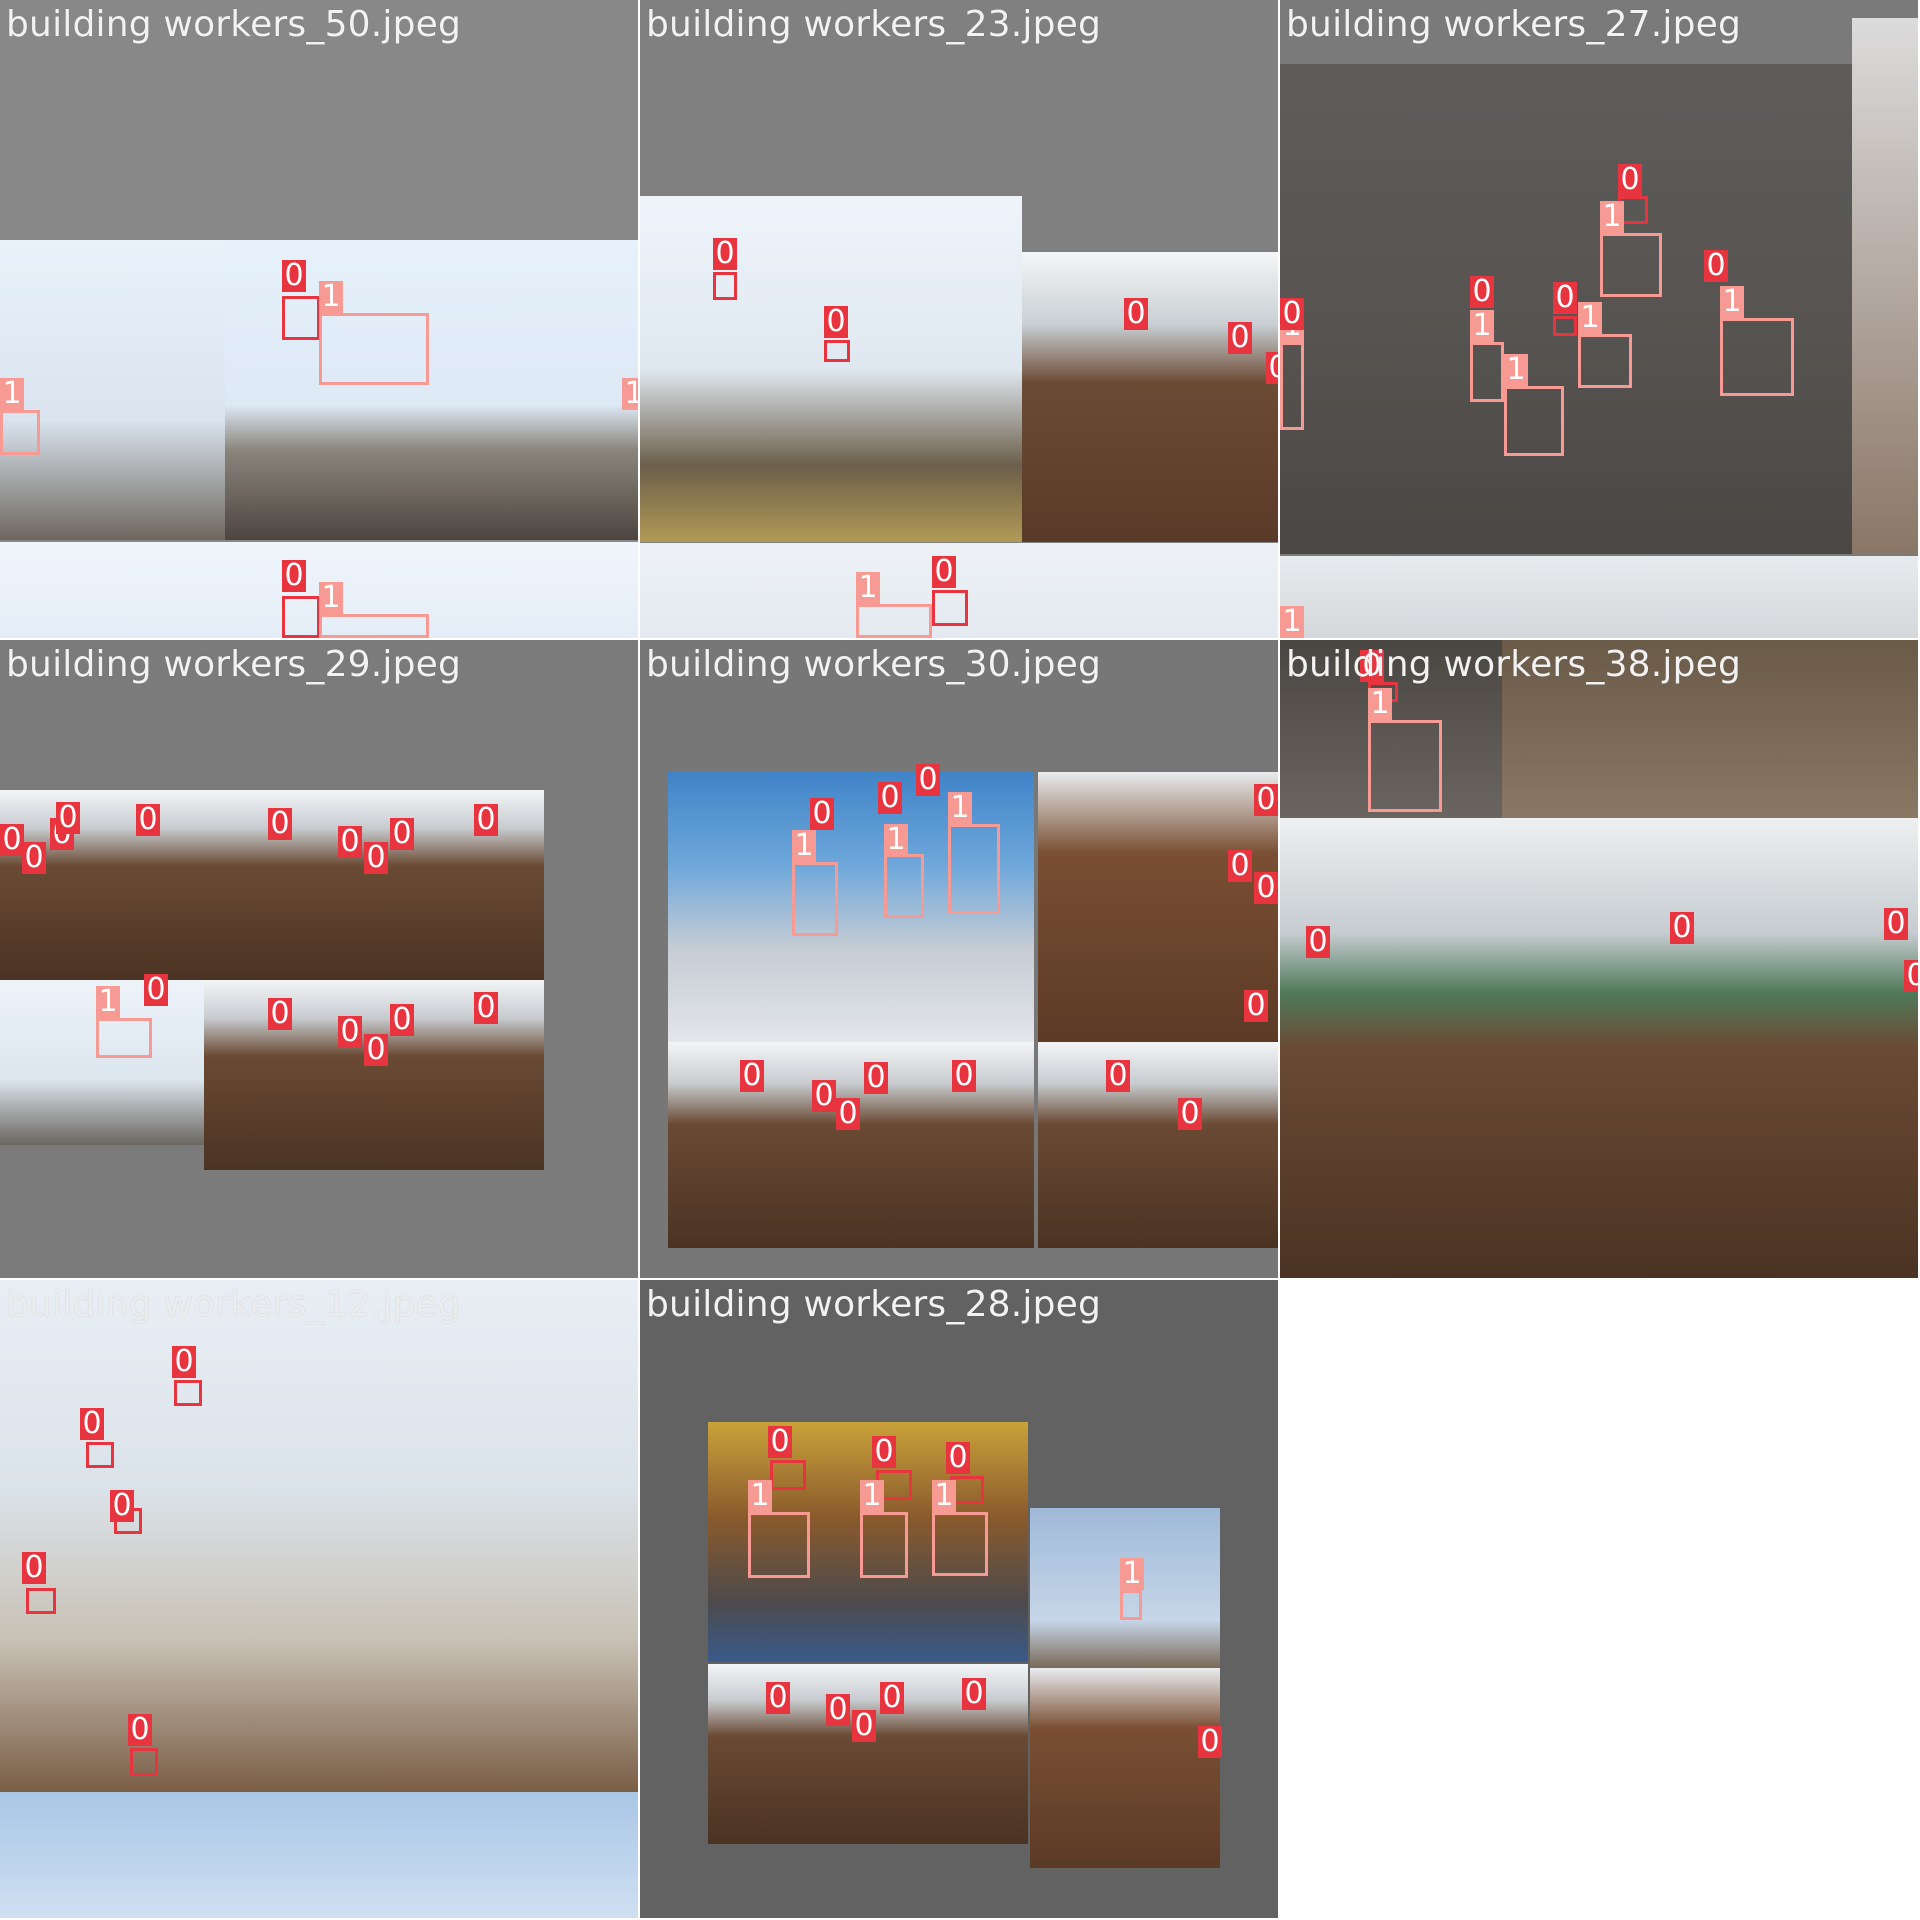  I want to click on tile-title: building workers_27.jpeg, so click(1514, 24).